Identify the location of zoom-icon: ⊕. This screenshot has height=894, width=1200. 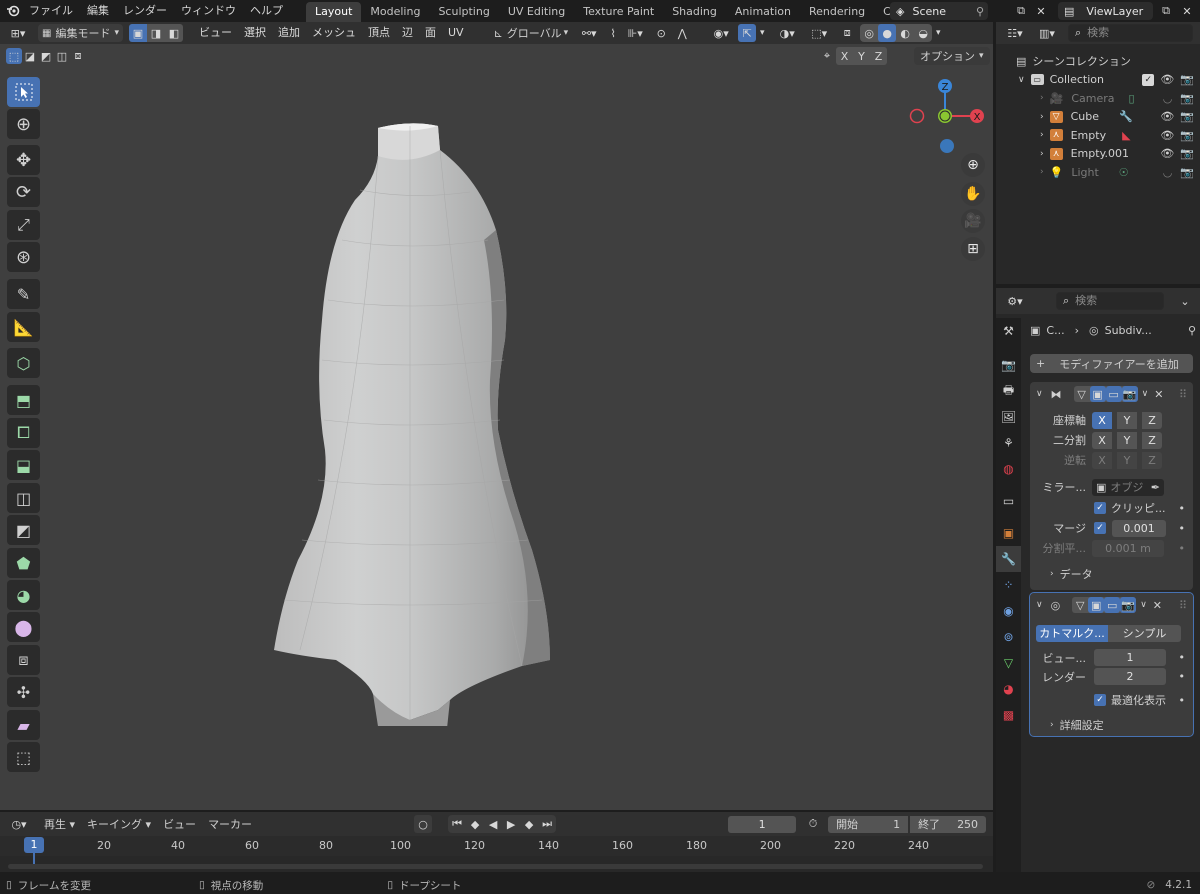
(973, 165).